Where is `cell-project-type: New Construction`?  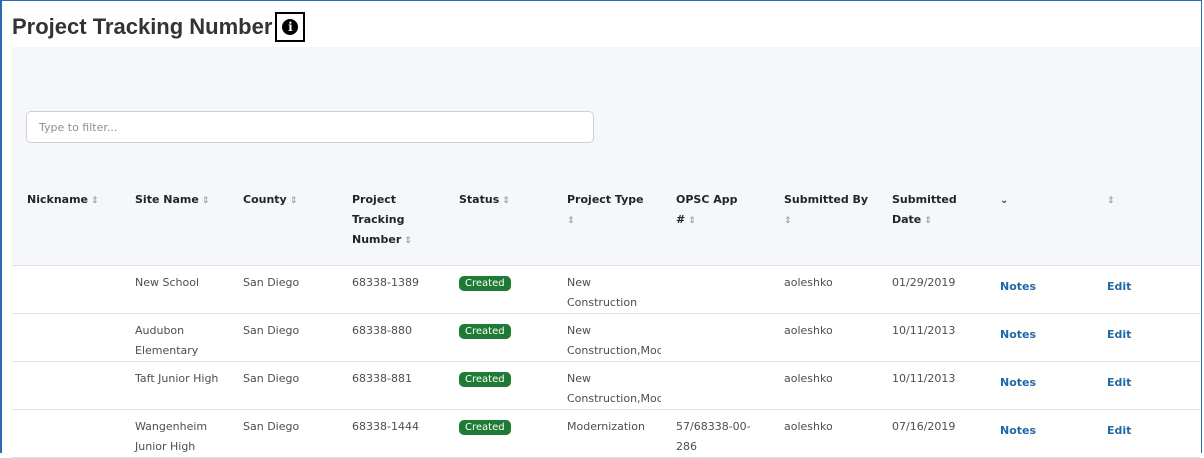 cell-project-type: New Construction is located at coordinates (602, 292).